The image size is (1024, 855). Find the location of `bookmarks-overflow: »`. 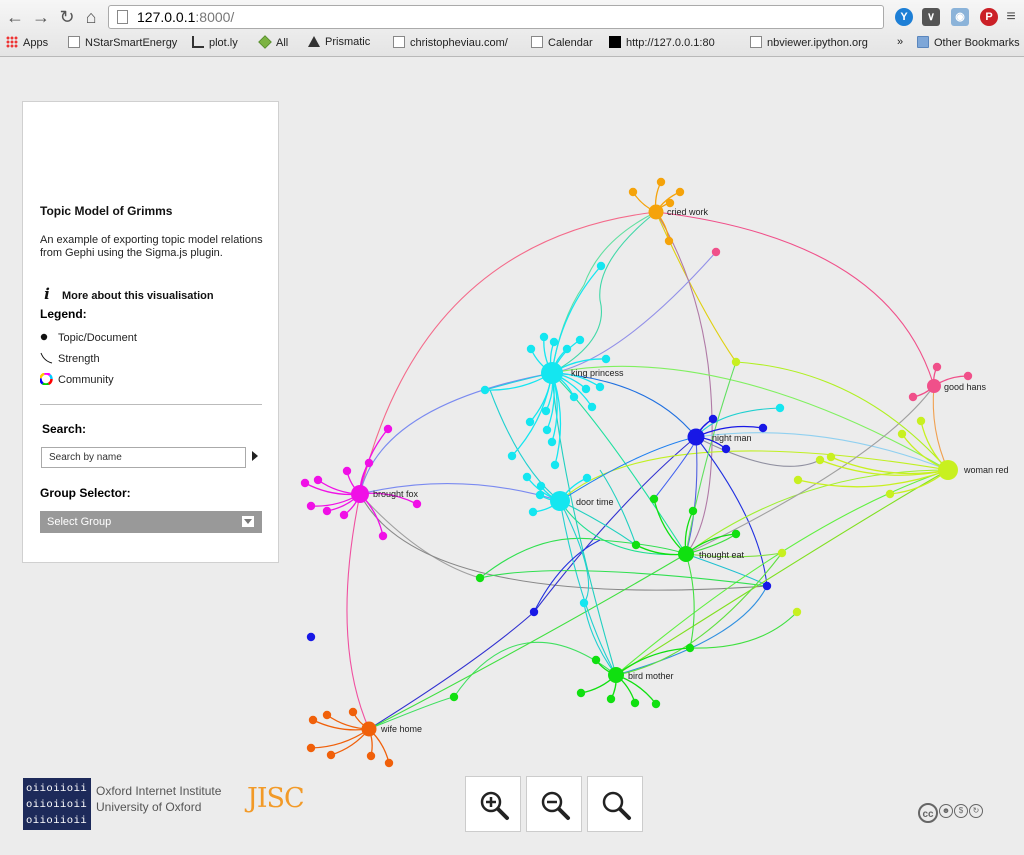

bookmarks-overflow: » is located at coordinates (900, 42).